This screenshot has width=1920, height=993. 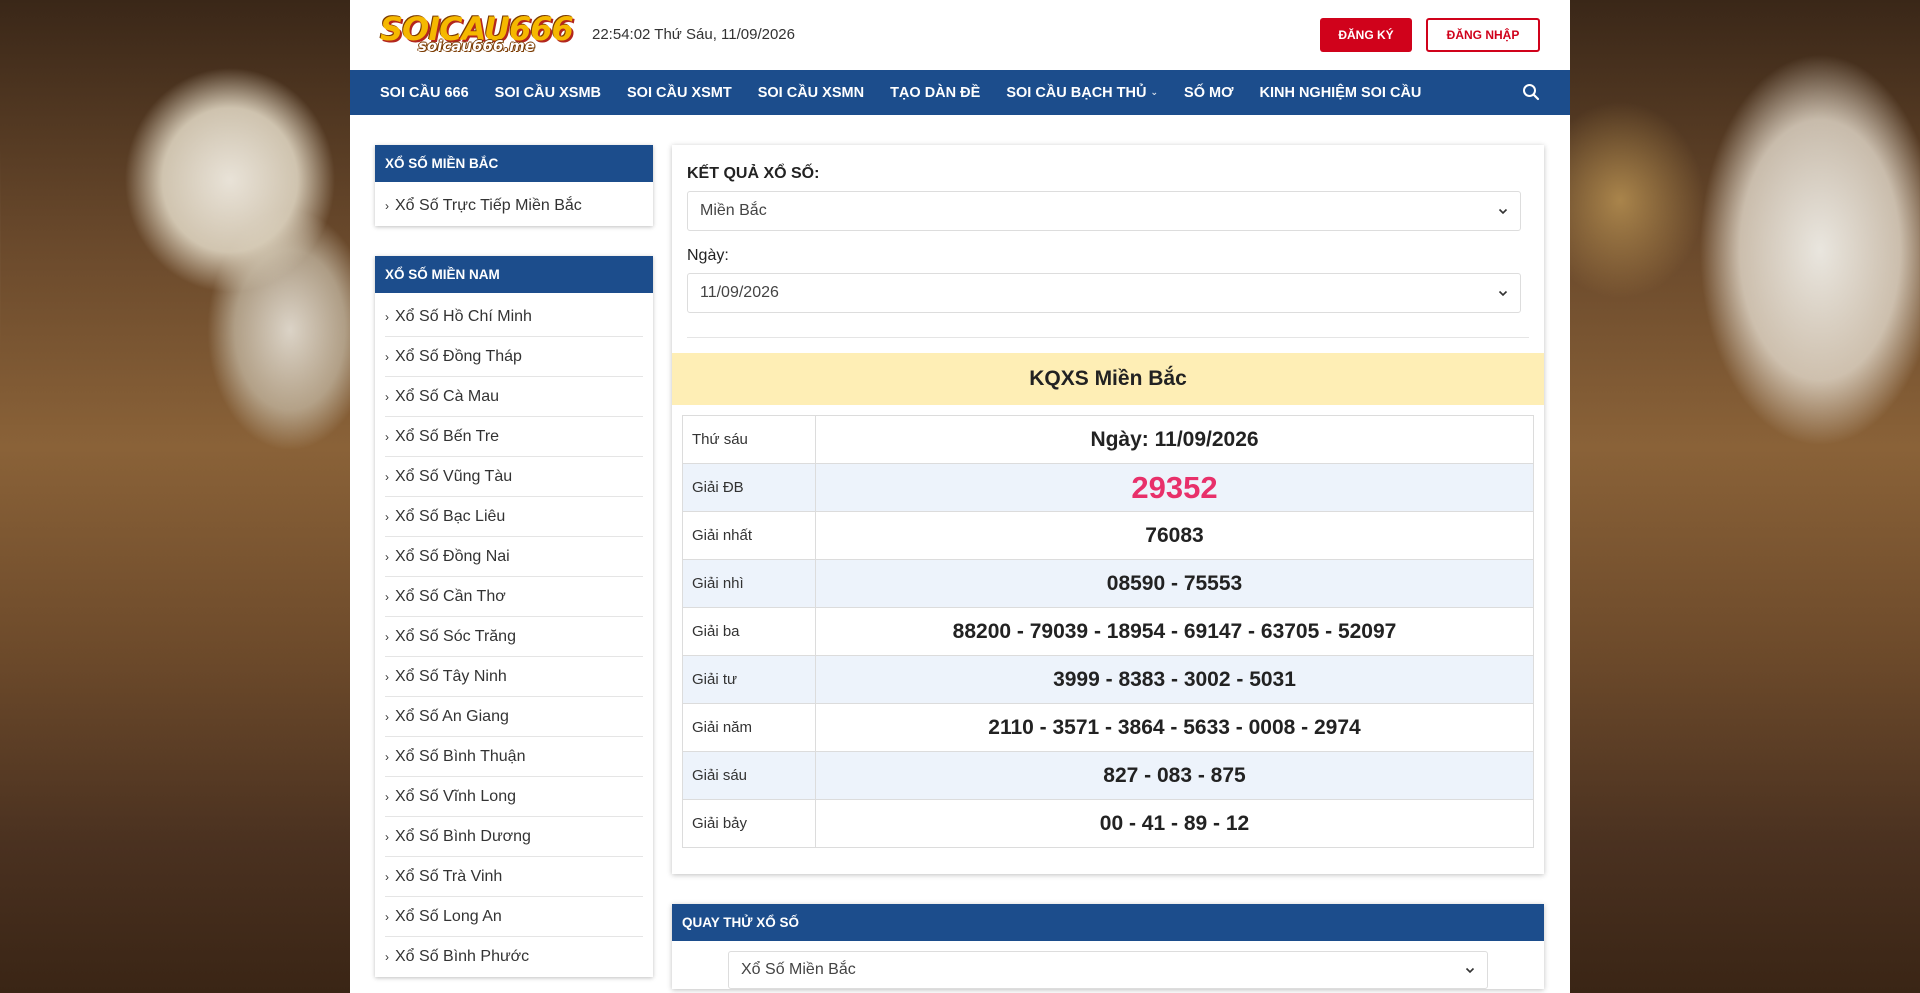 I want to click on sidebar-item-south: › Xổ Số Cà Mau, so click(x=514, y=397).